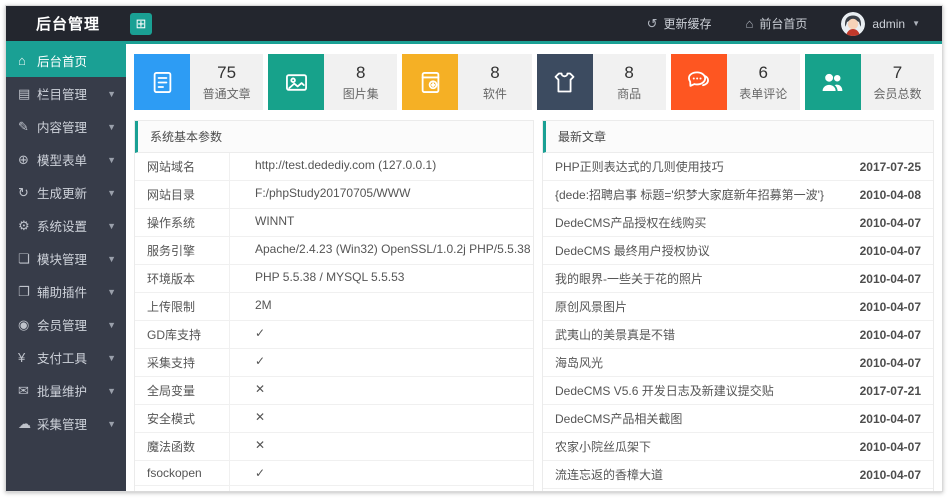  Describe the element at coordinates (62, 326) in the screenshot. I see `sidebar-item-label: 会员管理` at that location.